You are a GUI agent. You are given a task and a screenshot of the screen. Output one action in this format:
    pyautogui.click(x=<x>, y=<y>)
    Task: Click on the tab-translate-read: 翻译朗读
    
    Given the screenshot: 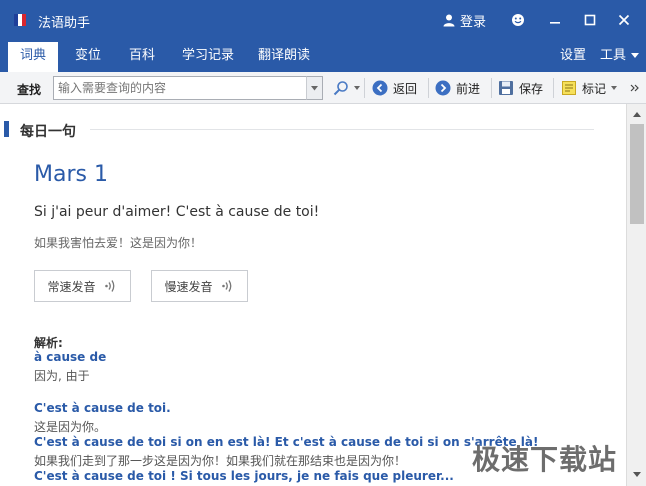 What is the action you would take?
    pyautogui.click(x=284, y=56)
    